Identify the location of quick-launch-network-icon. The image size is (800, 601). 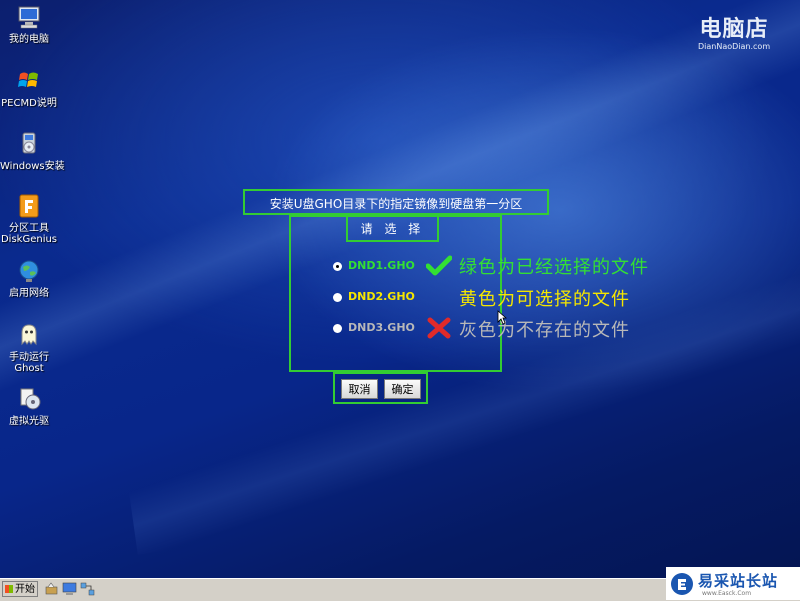
(87, 589).